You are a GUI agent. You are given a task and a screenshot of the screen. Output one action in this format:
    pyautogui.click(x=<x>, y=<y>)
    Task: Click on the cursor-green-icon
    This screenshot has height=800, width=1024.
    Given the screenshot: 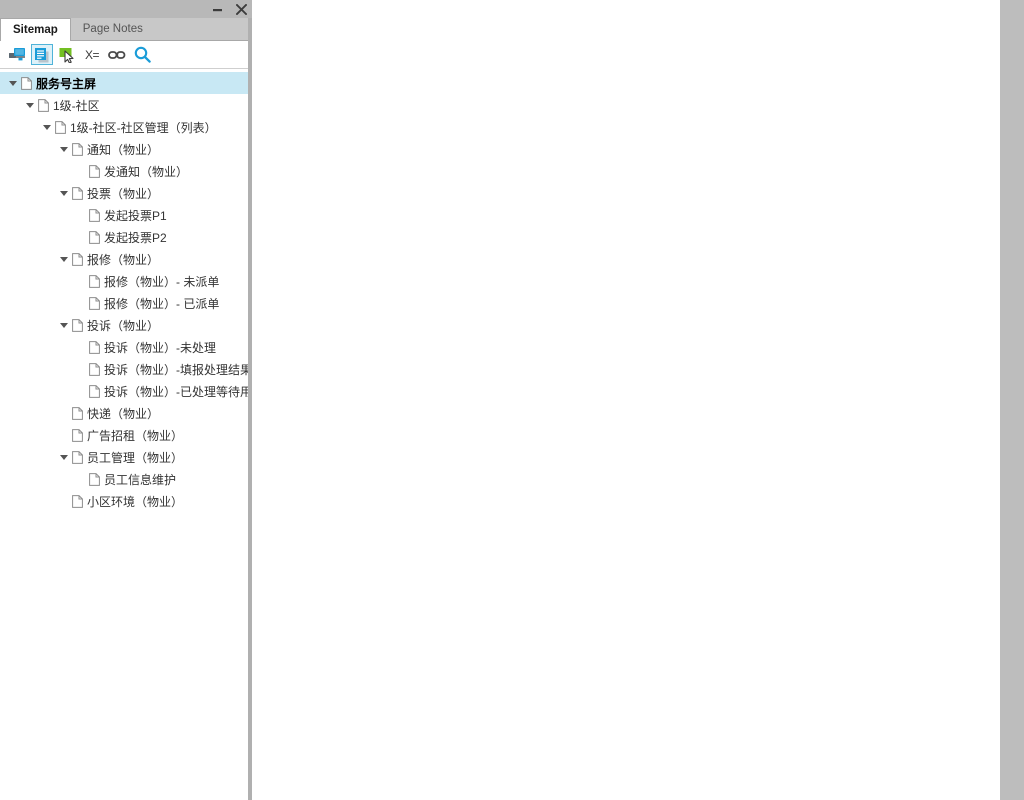 What is the action you would take?
    pyautogui.click(x=67, y=55)
    